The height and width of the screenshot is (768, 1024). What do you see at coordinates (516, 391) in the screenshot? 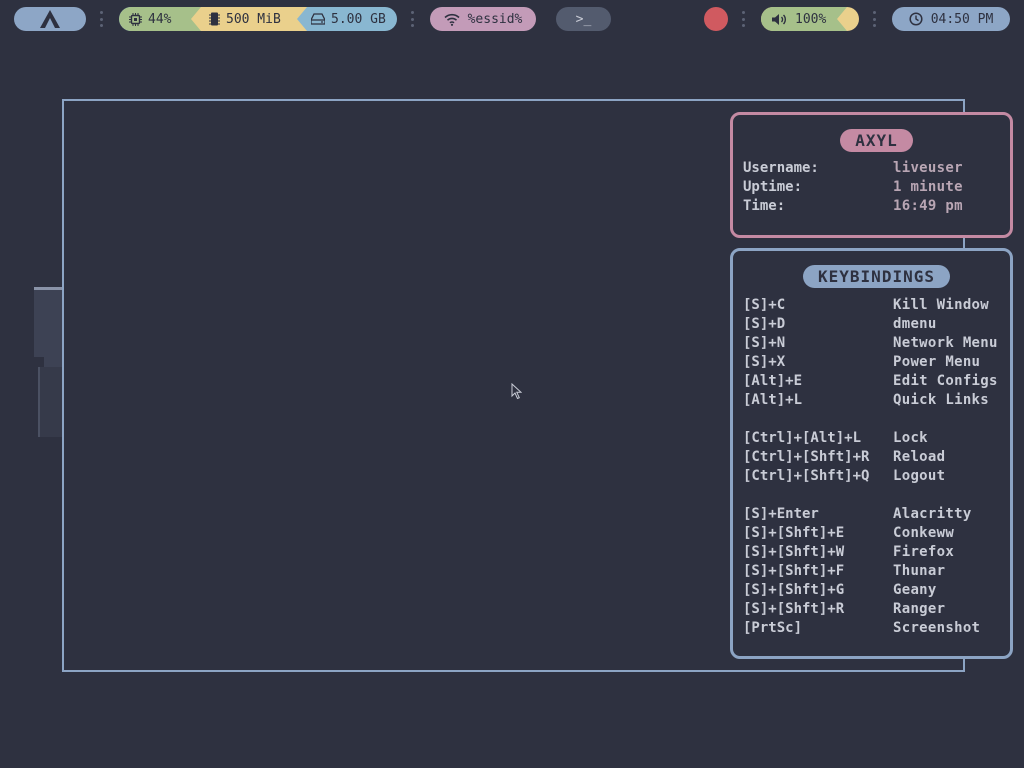
I see `mouse-cursor-icon` at bounding box center [516, 391].